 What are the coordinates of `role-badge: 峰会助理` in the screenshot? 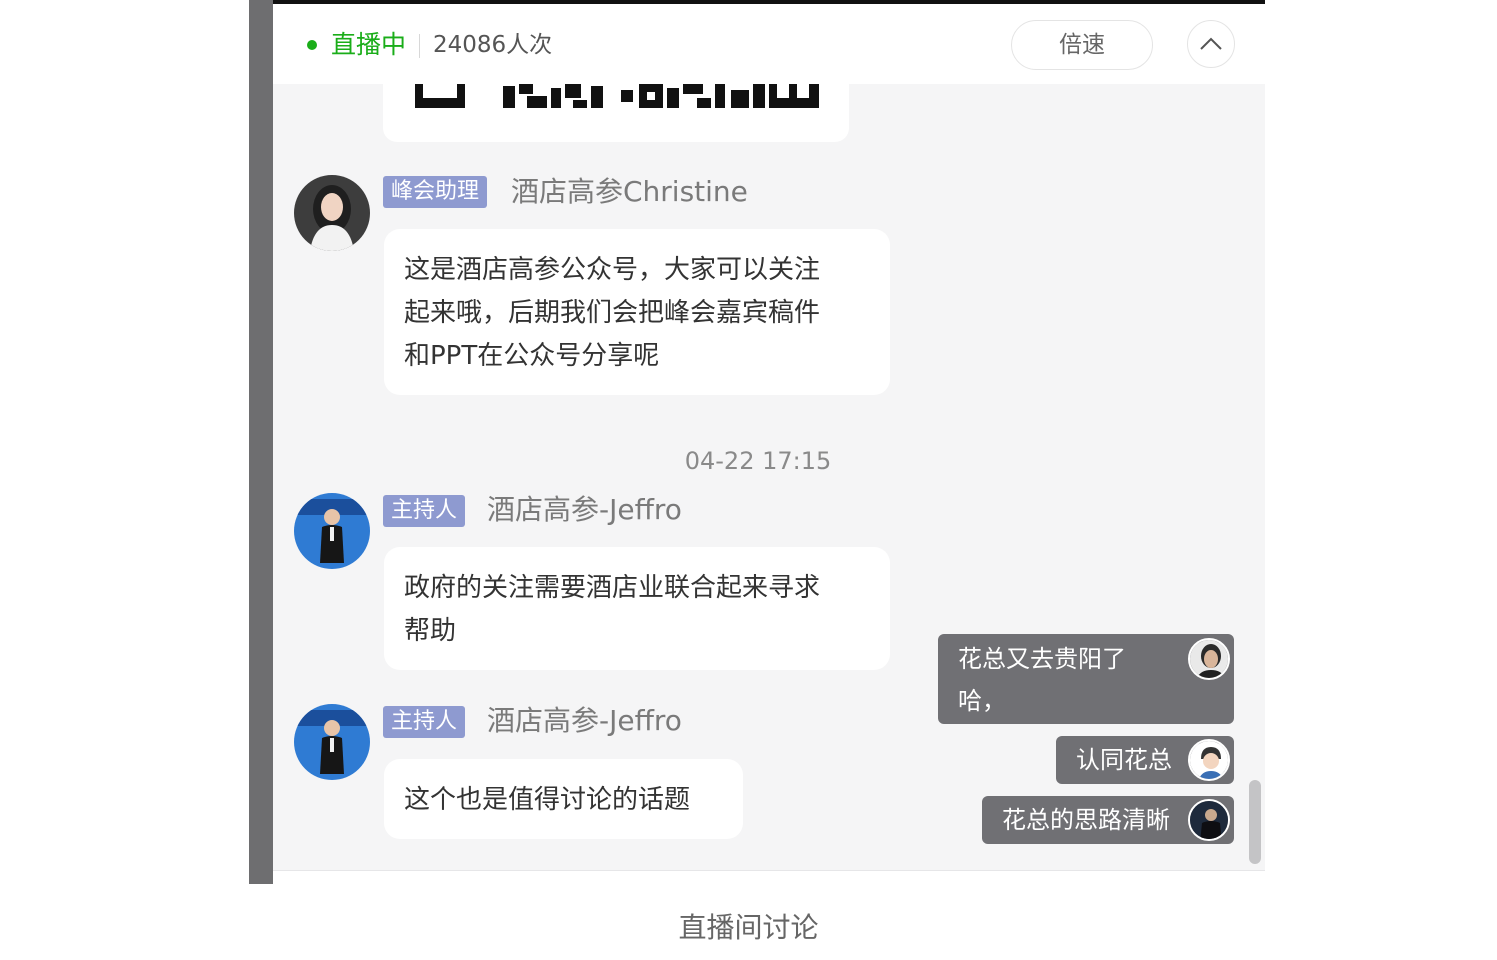 It's located at (435, 192).